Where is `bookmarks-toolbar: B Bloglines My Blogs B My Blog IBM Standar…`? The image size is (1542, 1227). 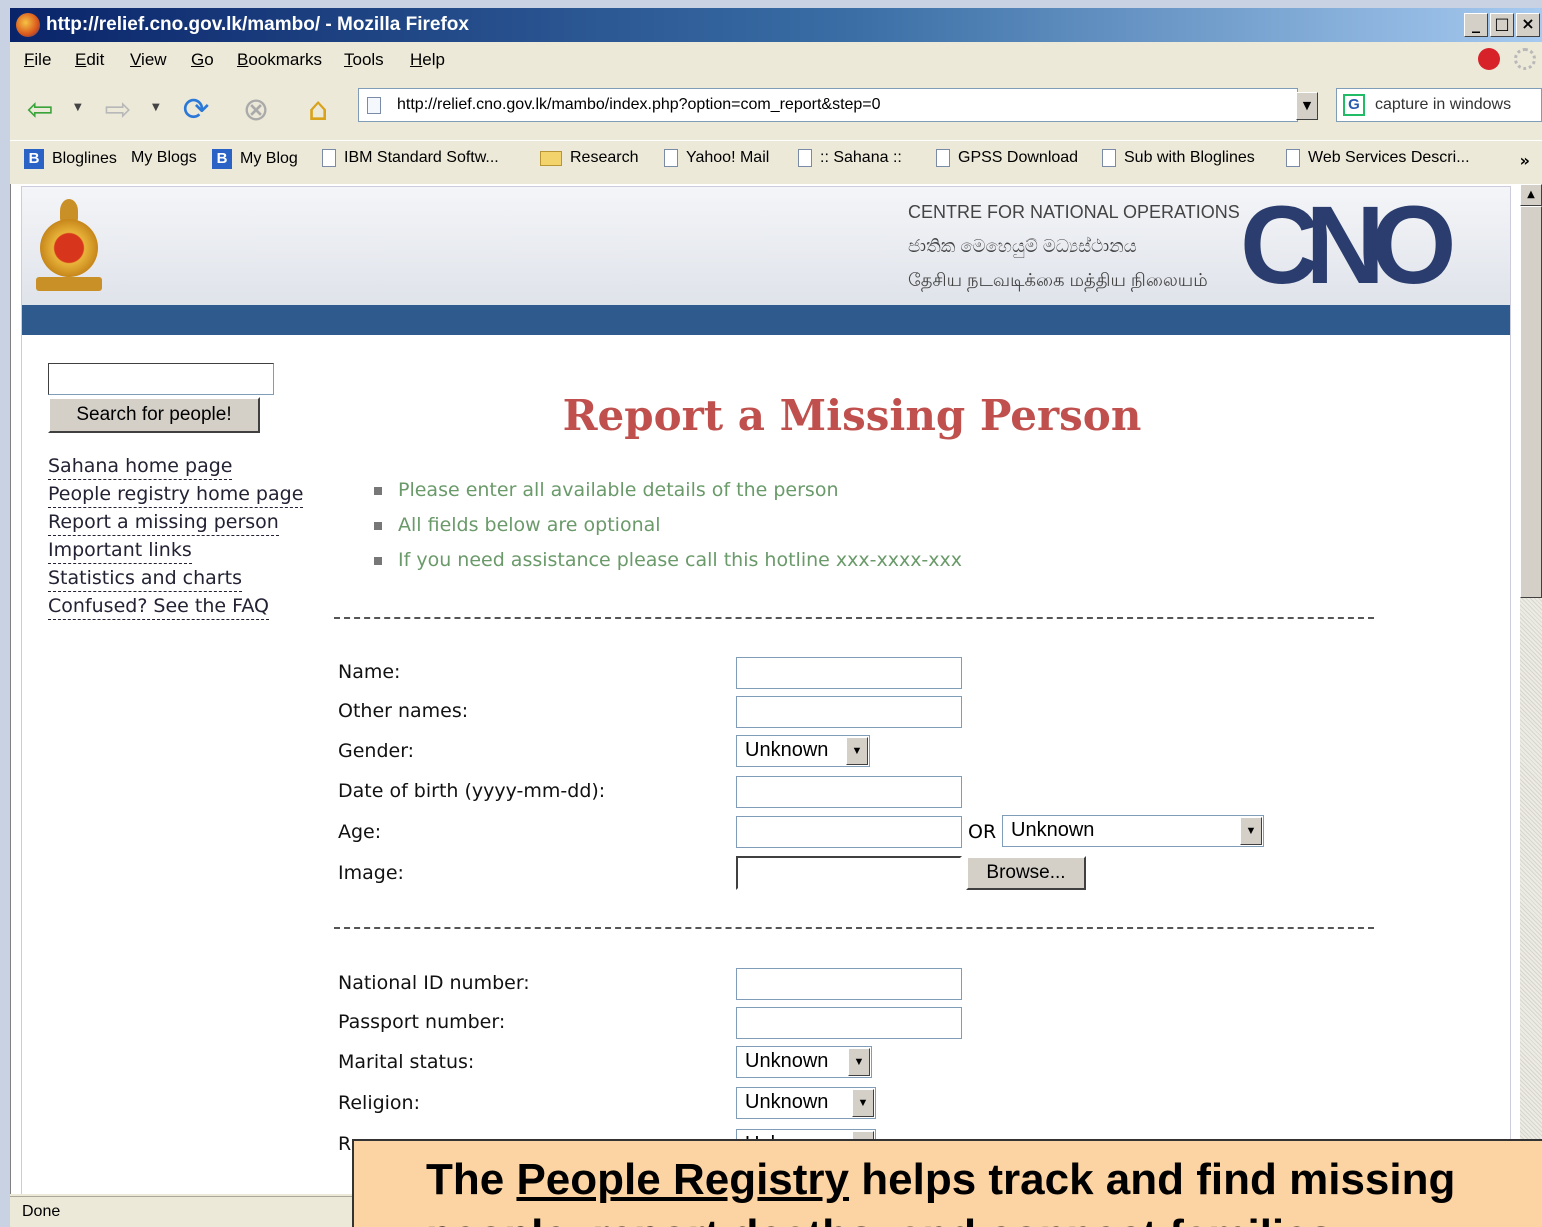 bookmarks-toolbar: B Bloglines My Blogs B My Blog IBM Standar… is located at coordinates (776, 160).